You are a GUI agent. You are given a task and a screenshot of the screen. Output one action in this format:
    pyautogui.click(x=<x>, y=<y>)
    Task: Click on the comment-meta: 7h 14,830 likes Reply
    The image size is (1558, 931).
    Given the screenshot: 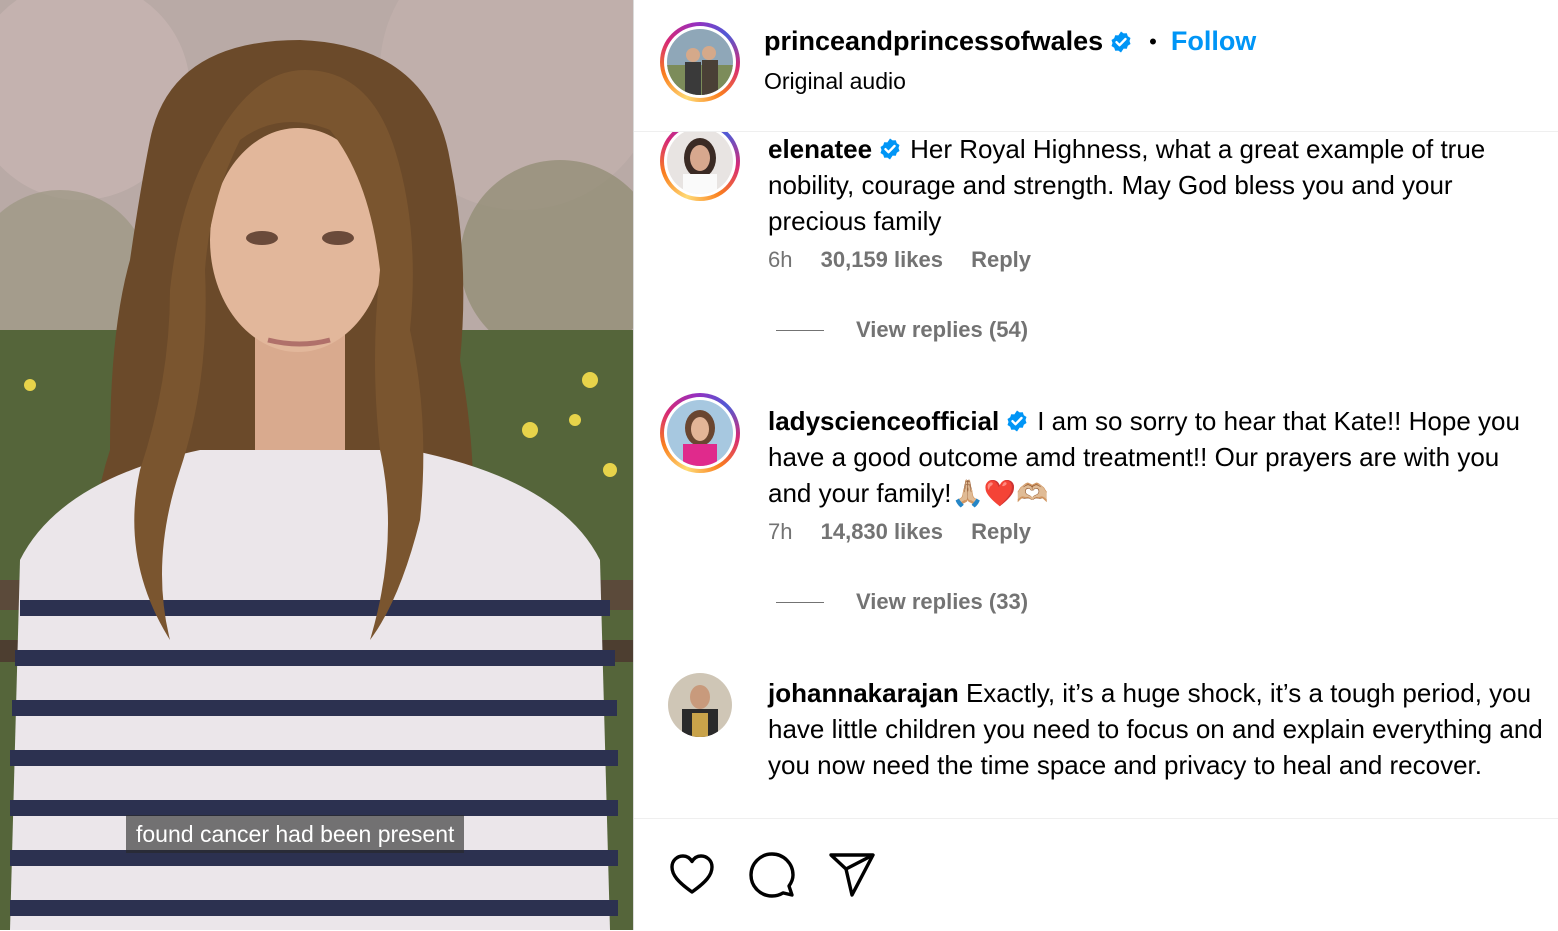 What is the action you would take?
    pyautogui.click(x=910, y=532)
    